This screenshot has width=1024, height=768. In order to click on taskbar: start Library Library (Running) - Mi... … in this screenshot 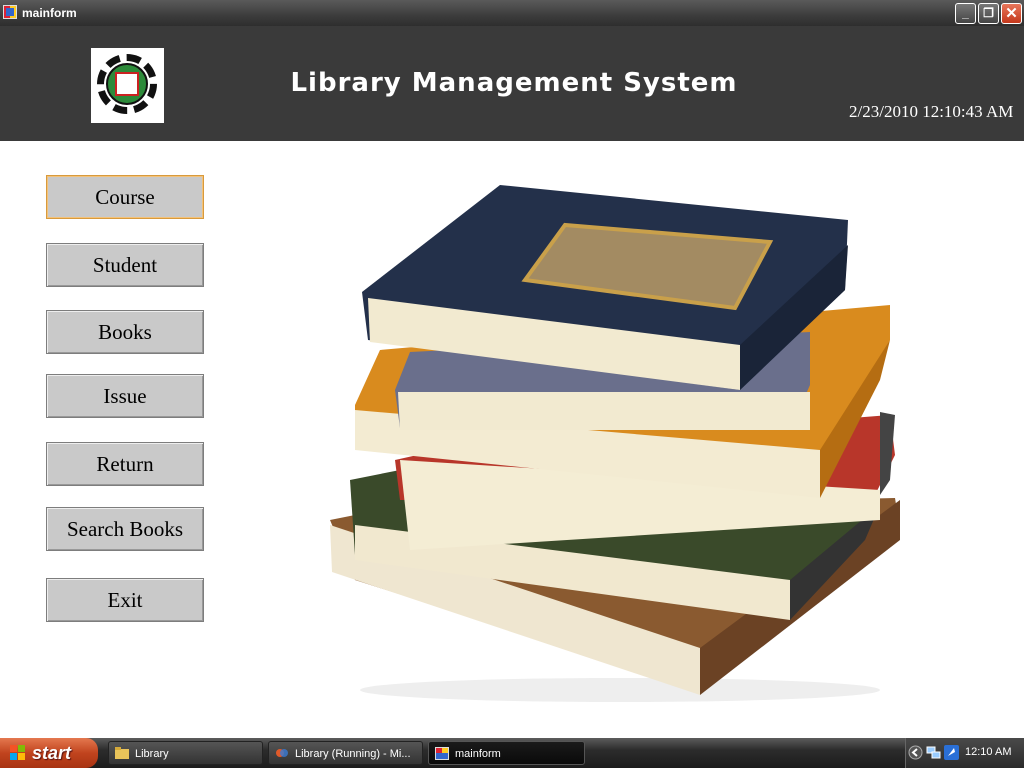, I will do `click(512, 753)`.